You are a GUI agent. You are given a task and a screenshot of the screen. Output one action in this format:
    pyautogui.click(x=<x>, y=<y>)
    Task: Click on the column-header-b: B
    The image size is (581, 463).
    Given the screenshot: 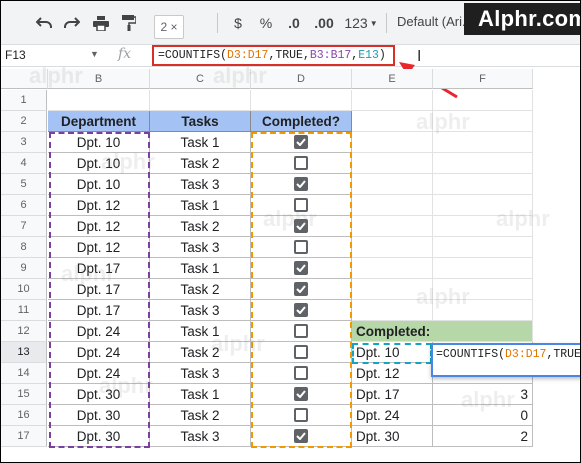 What is the action you would take?
    pyautogui.click(x=99, y=79)
    